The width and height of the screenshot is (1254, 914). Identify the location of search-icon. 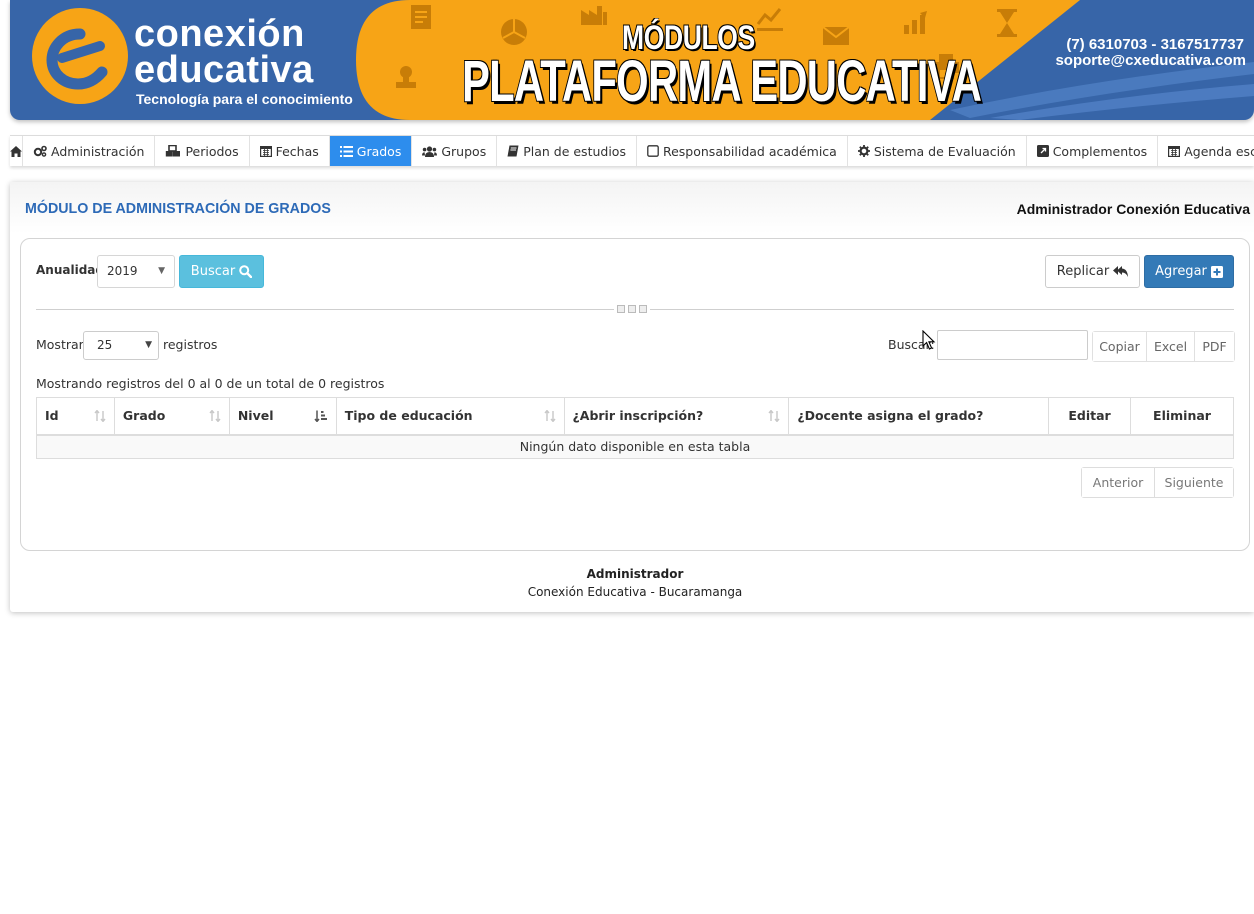
(246, 271).